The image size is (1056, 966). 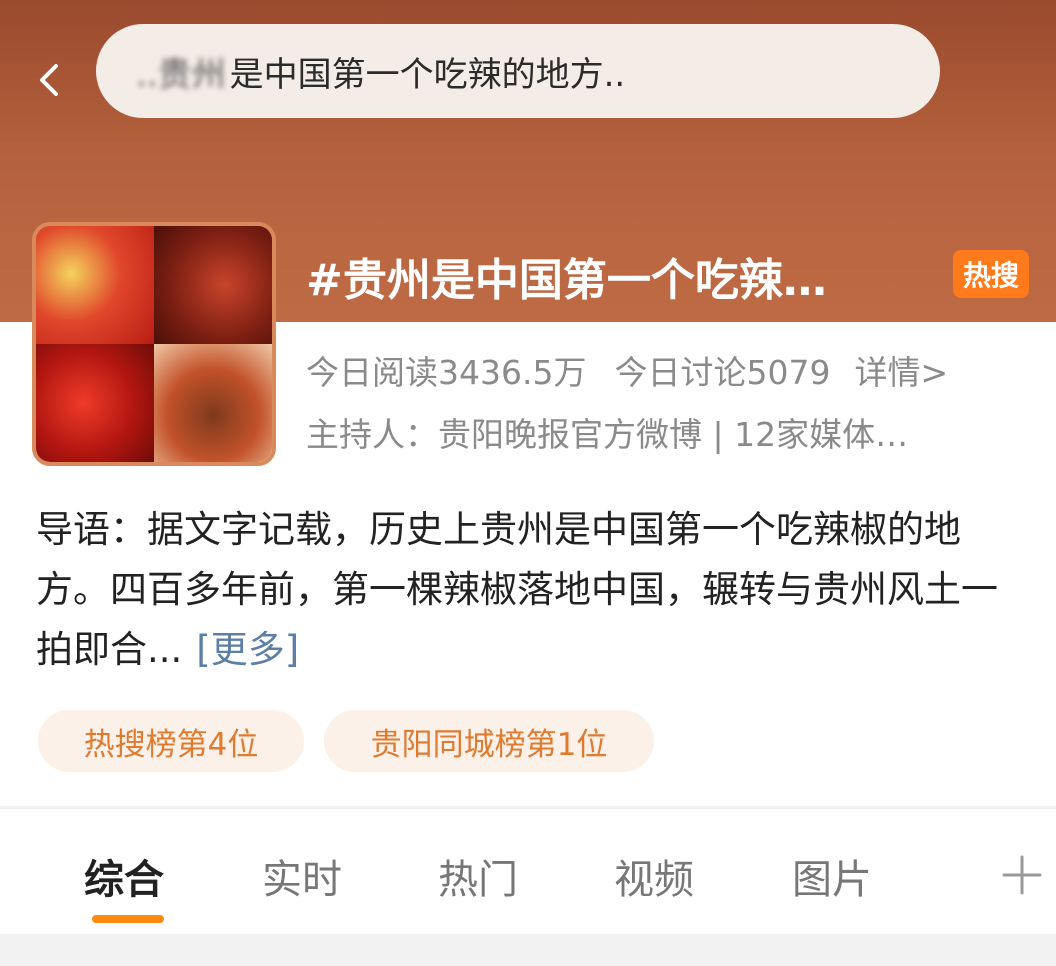 I want to click on topic-stats: 今日阅读3436.5万 今日讨论5079 详情>, so click(x=671, y=370).